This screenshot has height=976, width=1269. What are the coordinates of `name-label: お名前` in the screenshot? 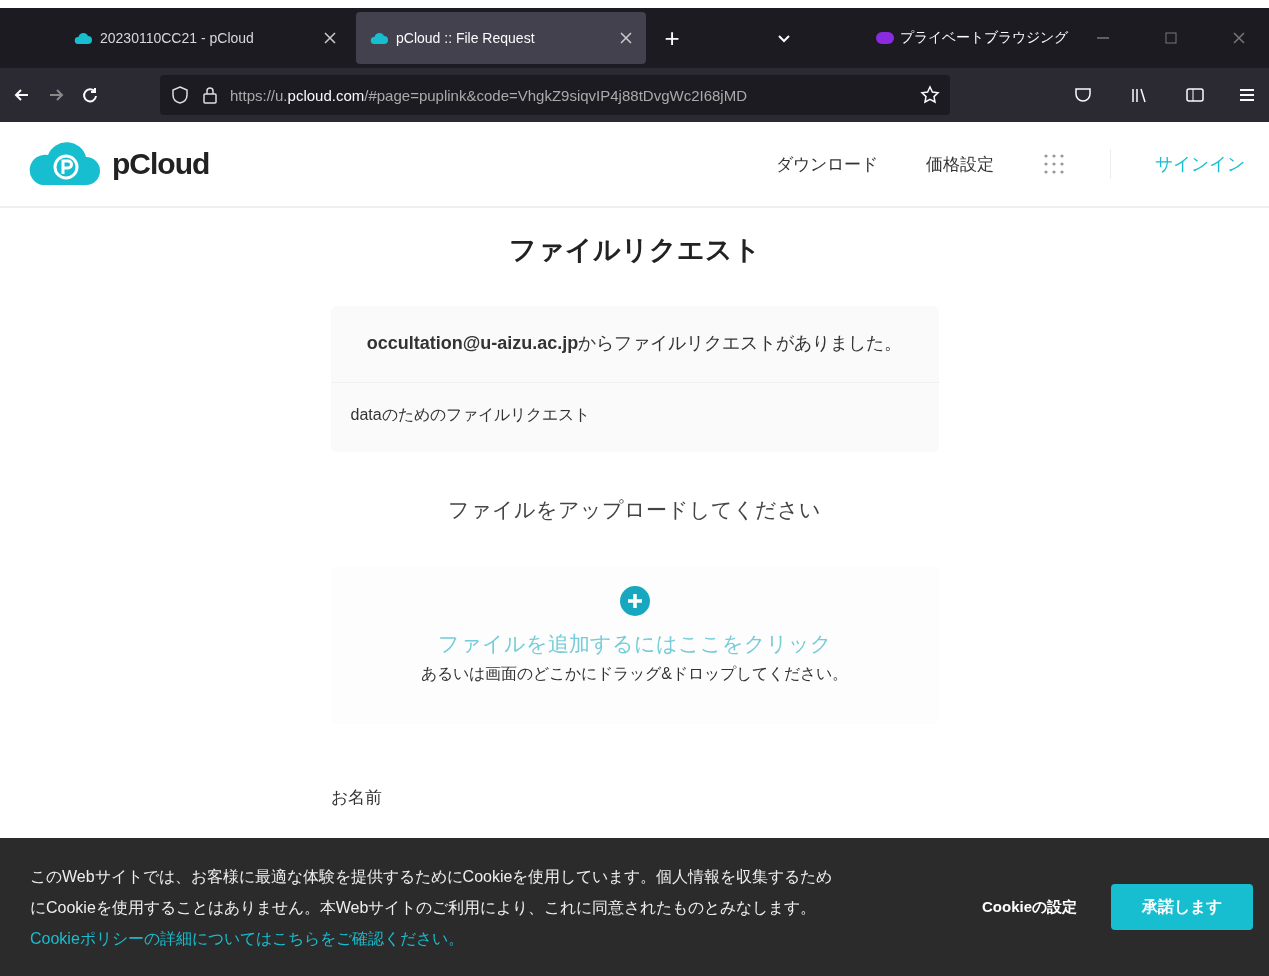 It's located at (356, 798).